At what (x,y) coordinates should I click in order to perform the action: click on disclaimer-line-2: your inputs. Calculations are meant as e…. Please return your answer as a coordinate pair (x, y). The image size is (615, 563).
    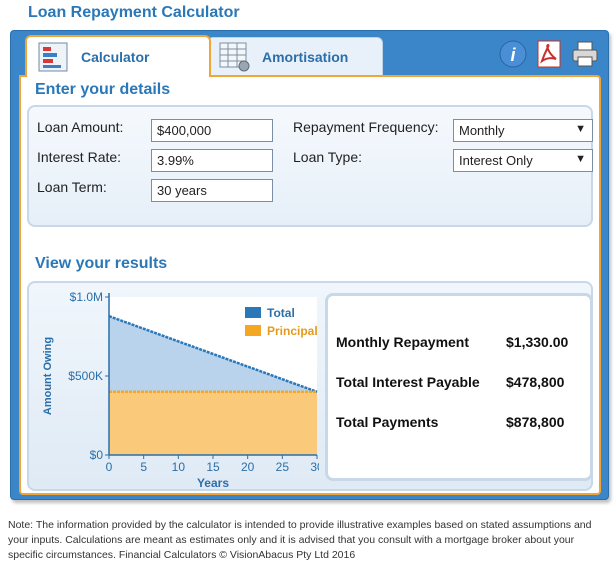
    Looking at the image, I should click on (291, 540).